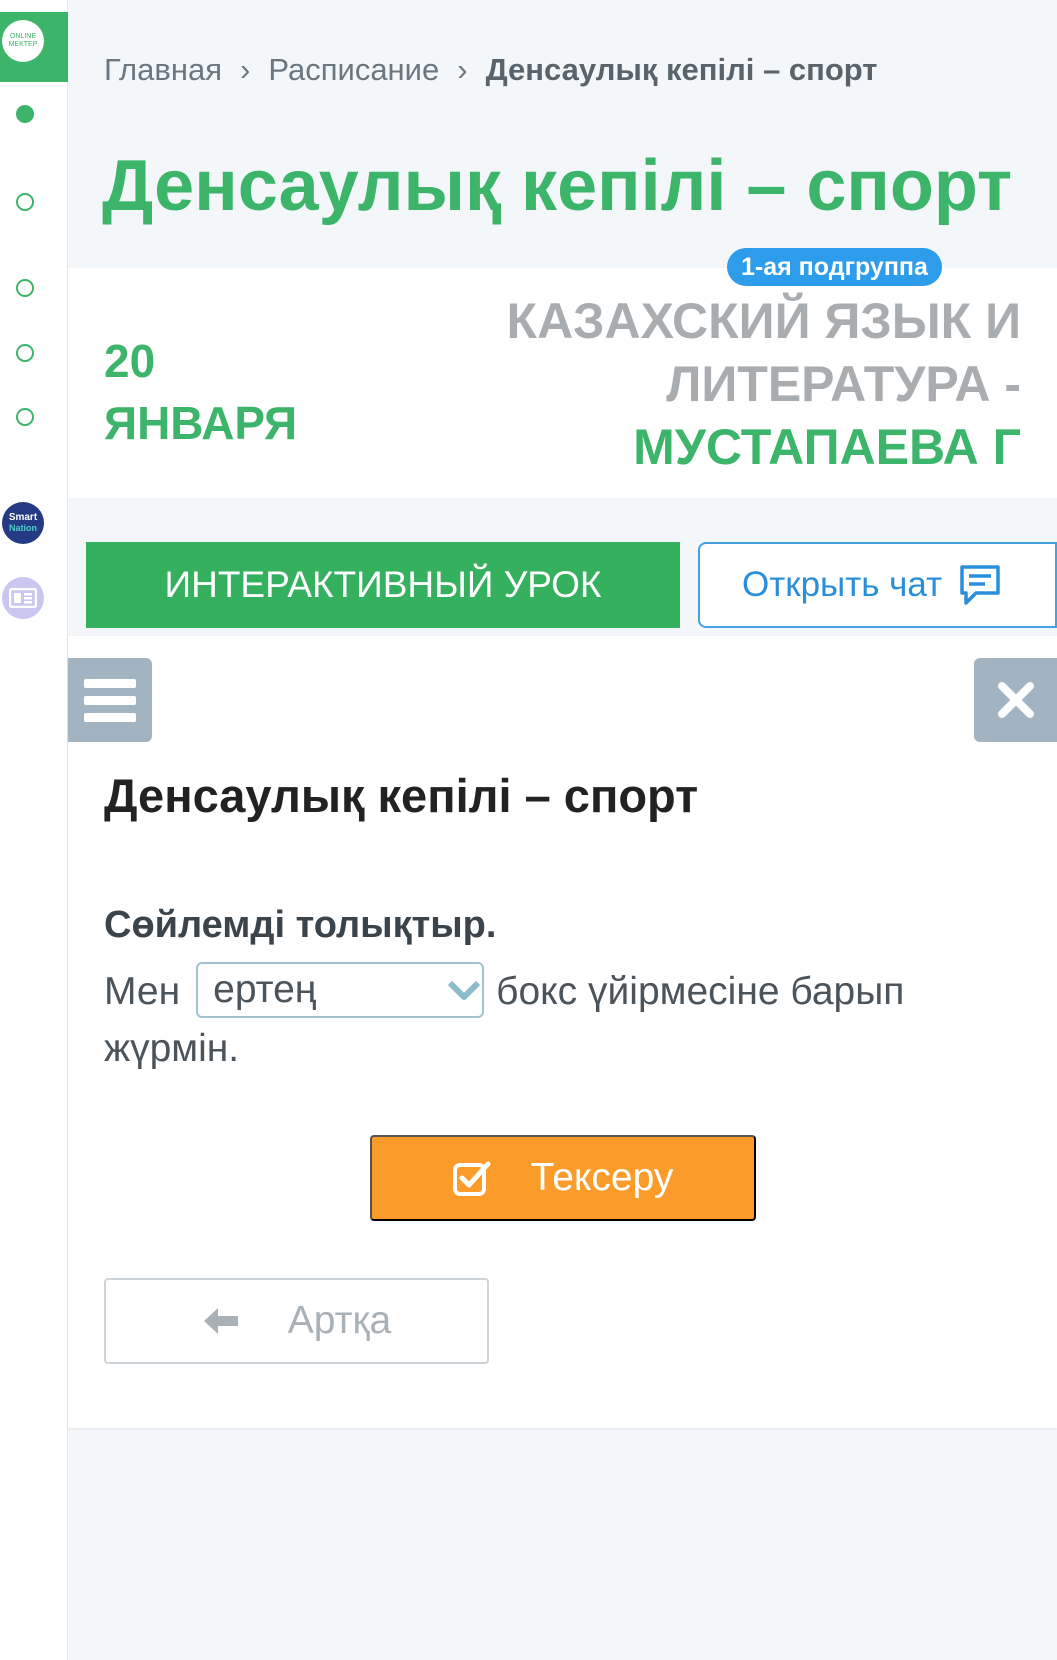  Describe the element at coordinates (763, 321) in the screenshot. I see `subject-line1: КАЗАХСКИЙ ЯЗЫК И` at that location.